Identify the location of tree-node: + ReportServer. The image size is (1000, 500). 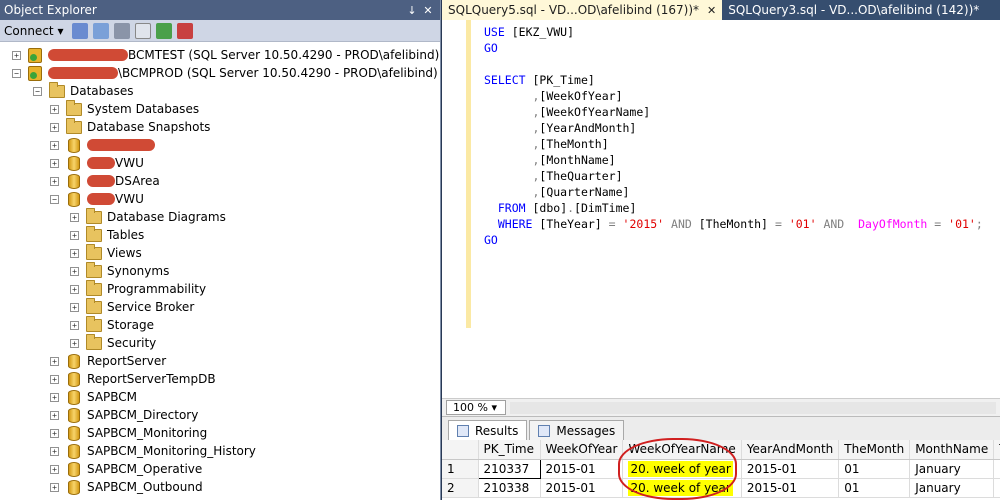
(108, 361).